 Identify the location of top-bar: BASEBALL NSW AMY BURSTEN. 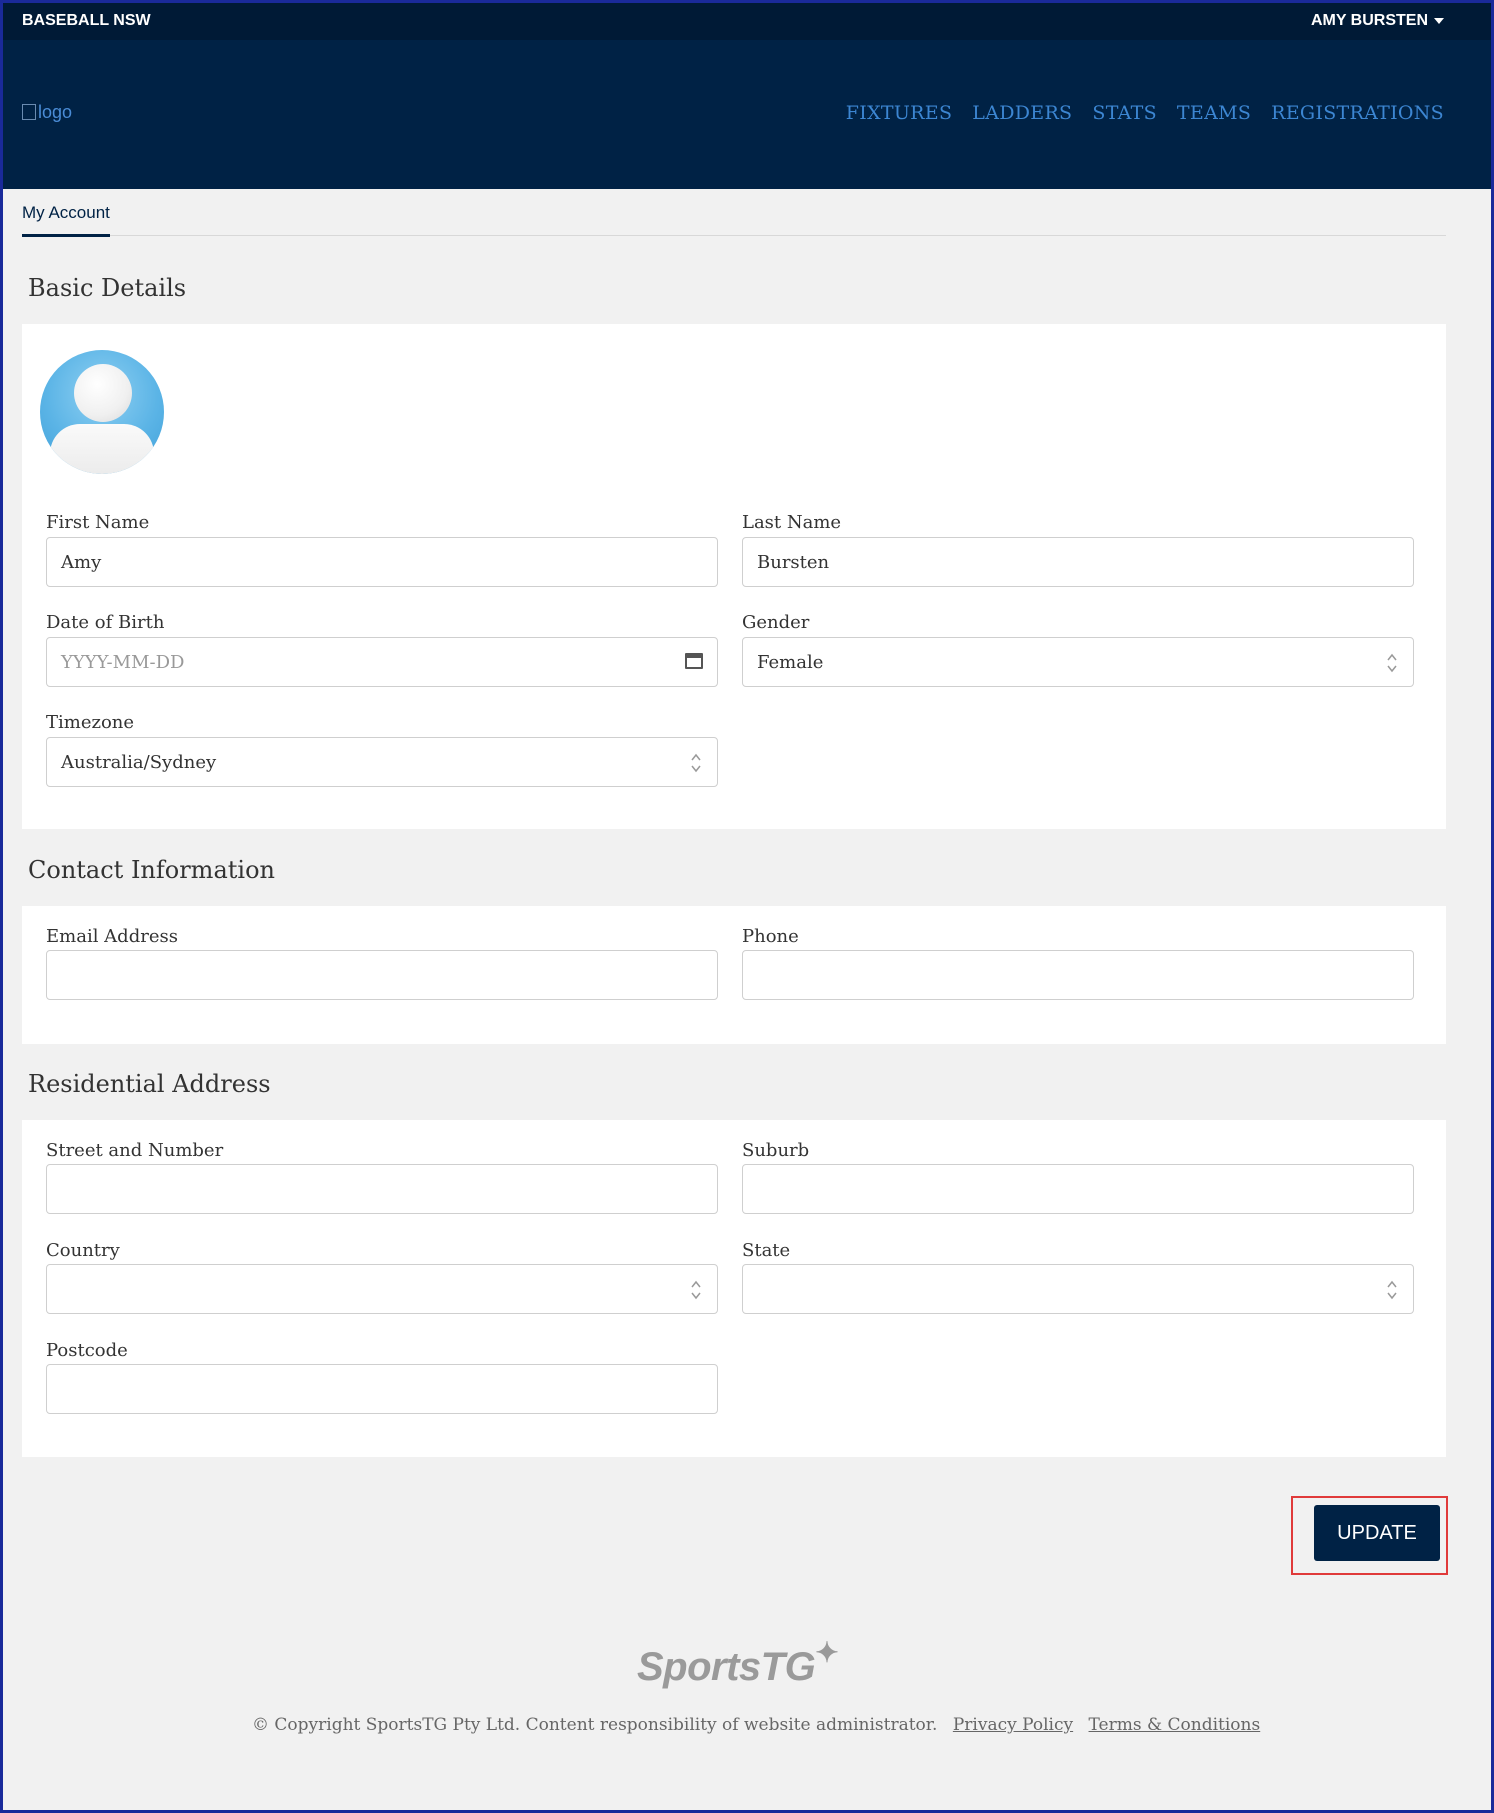
(747, 20).